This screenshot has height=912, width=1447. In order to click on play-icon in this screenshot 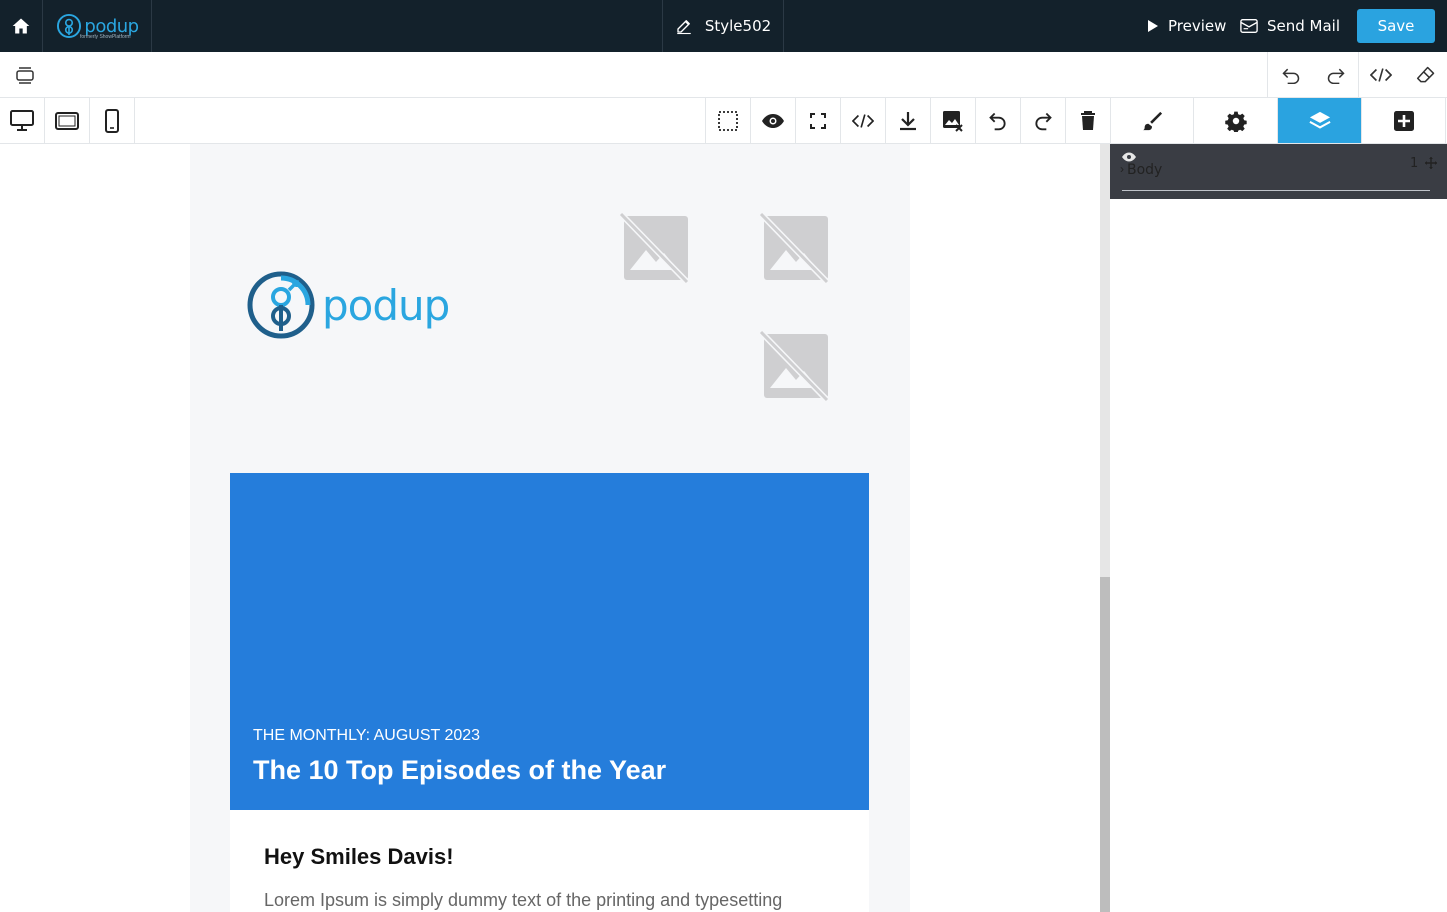, I will do `click(1153, 26)`.